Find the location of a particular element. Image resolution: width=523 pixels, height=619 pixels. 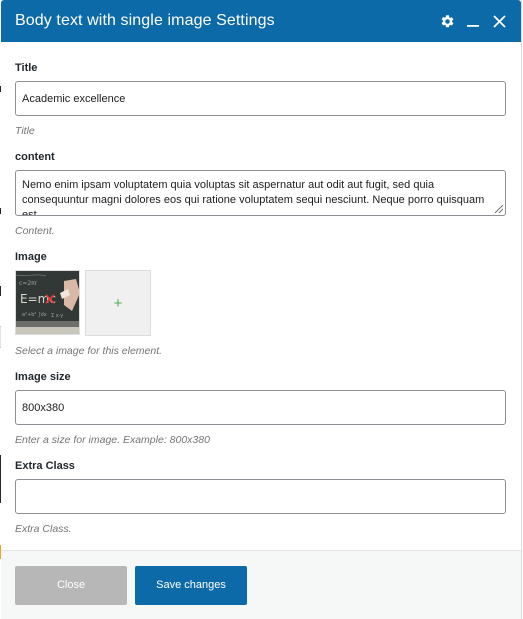

image-size-help: Enter a size for image. Example: 800x380 is located at coordinates (112, 440).